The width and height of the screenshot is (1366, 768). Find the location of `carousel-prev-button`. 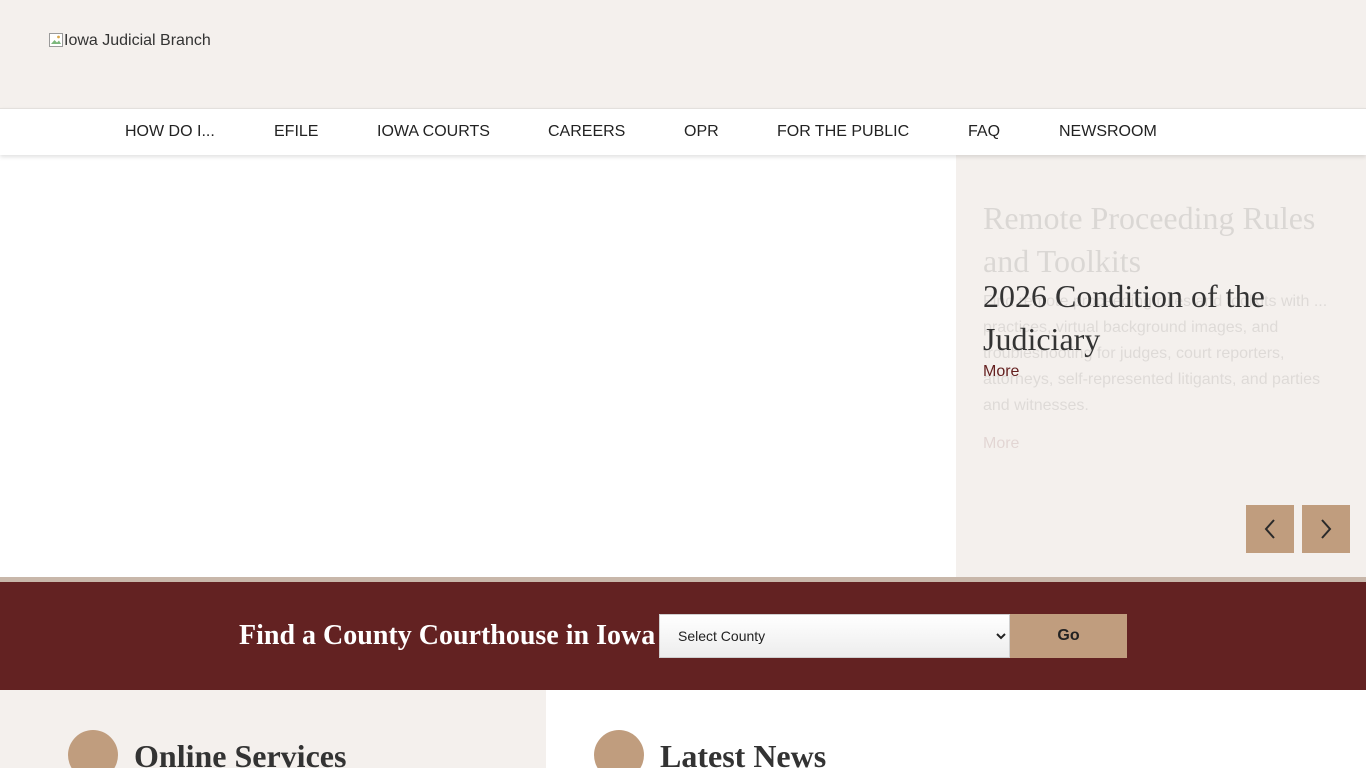

carousel-prev-button is located at coordinates (1270, 529).